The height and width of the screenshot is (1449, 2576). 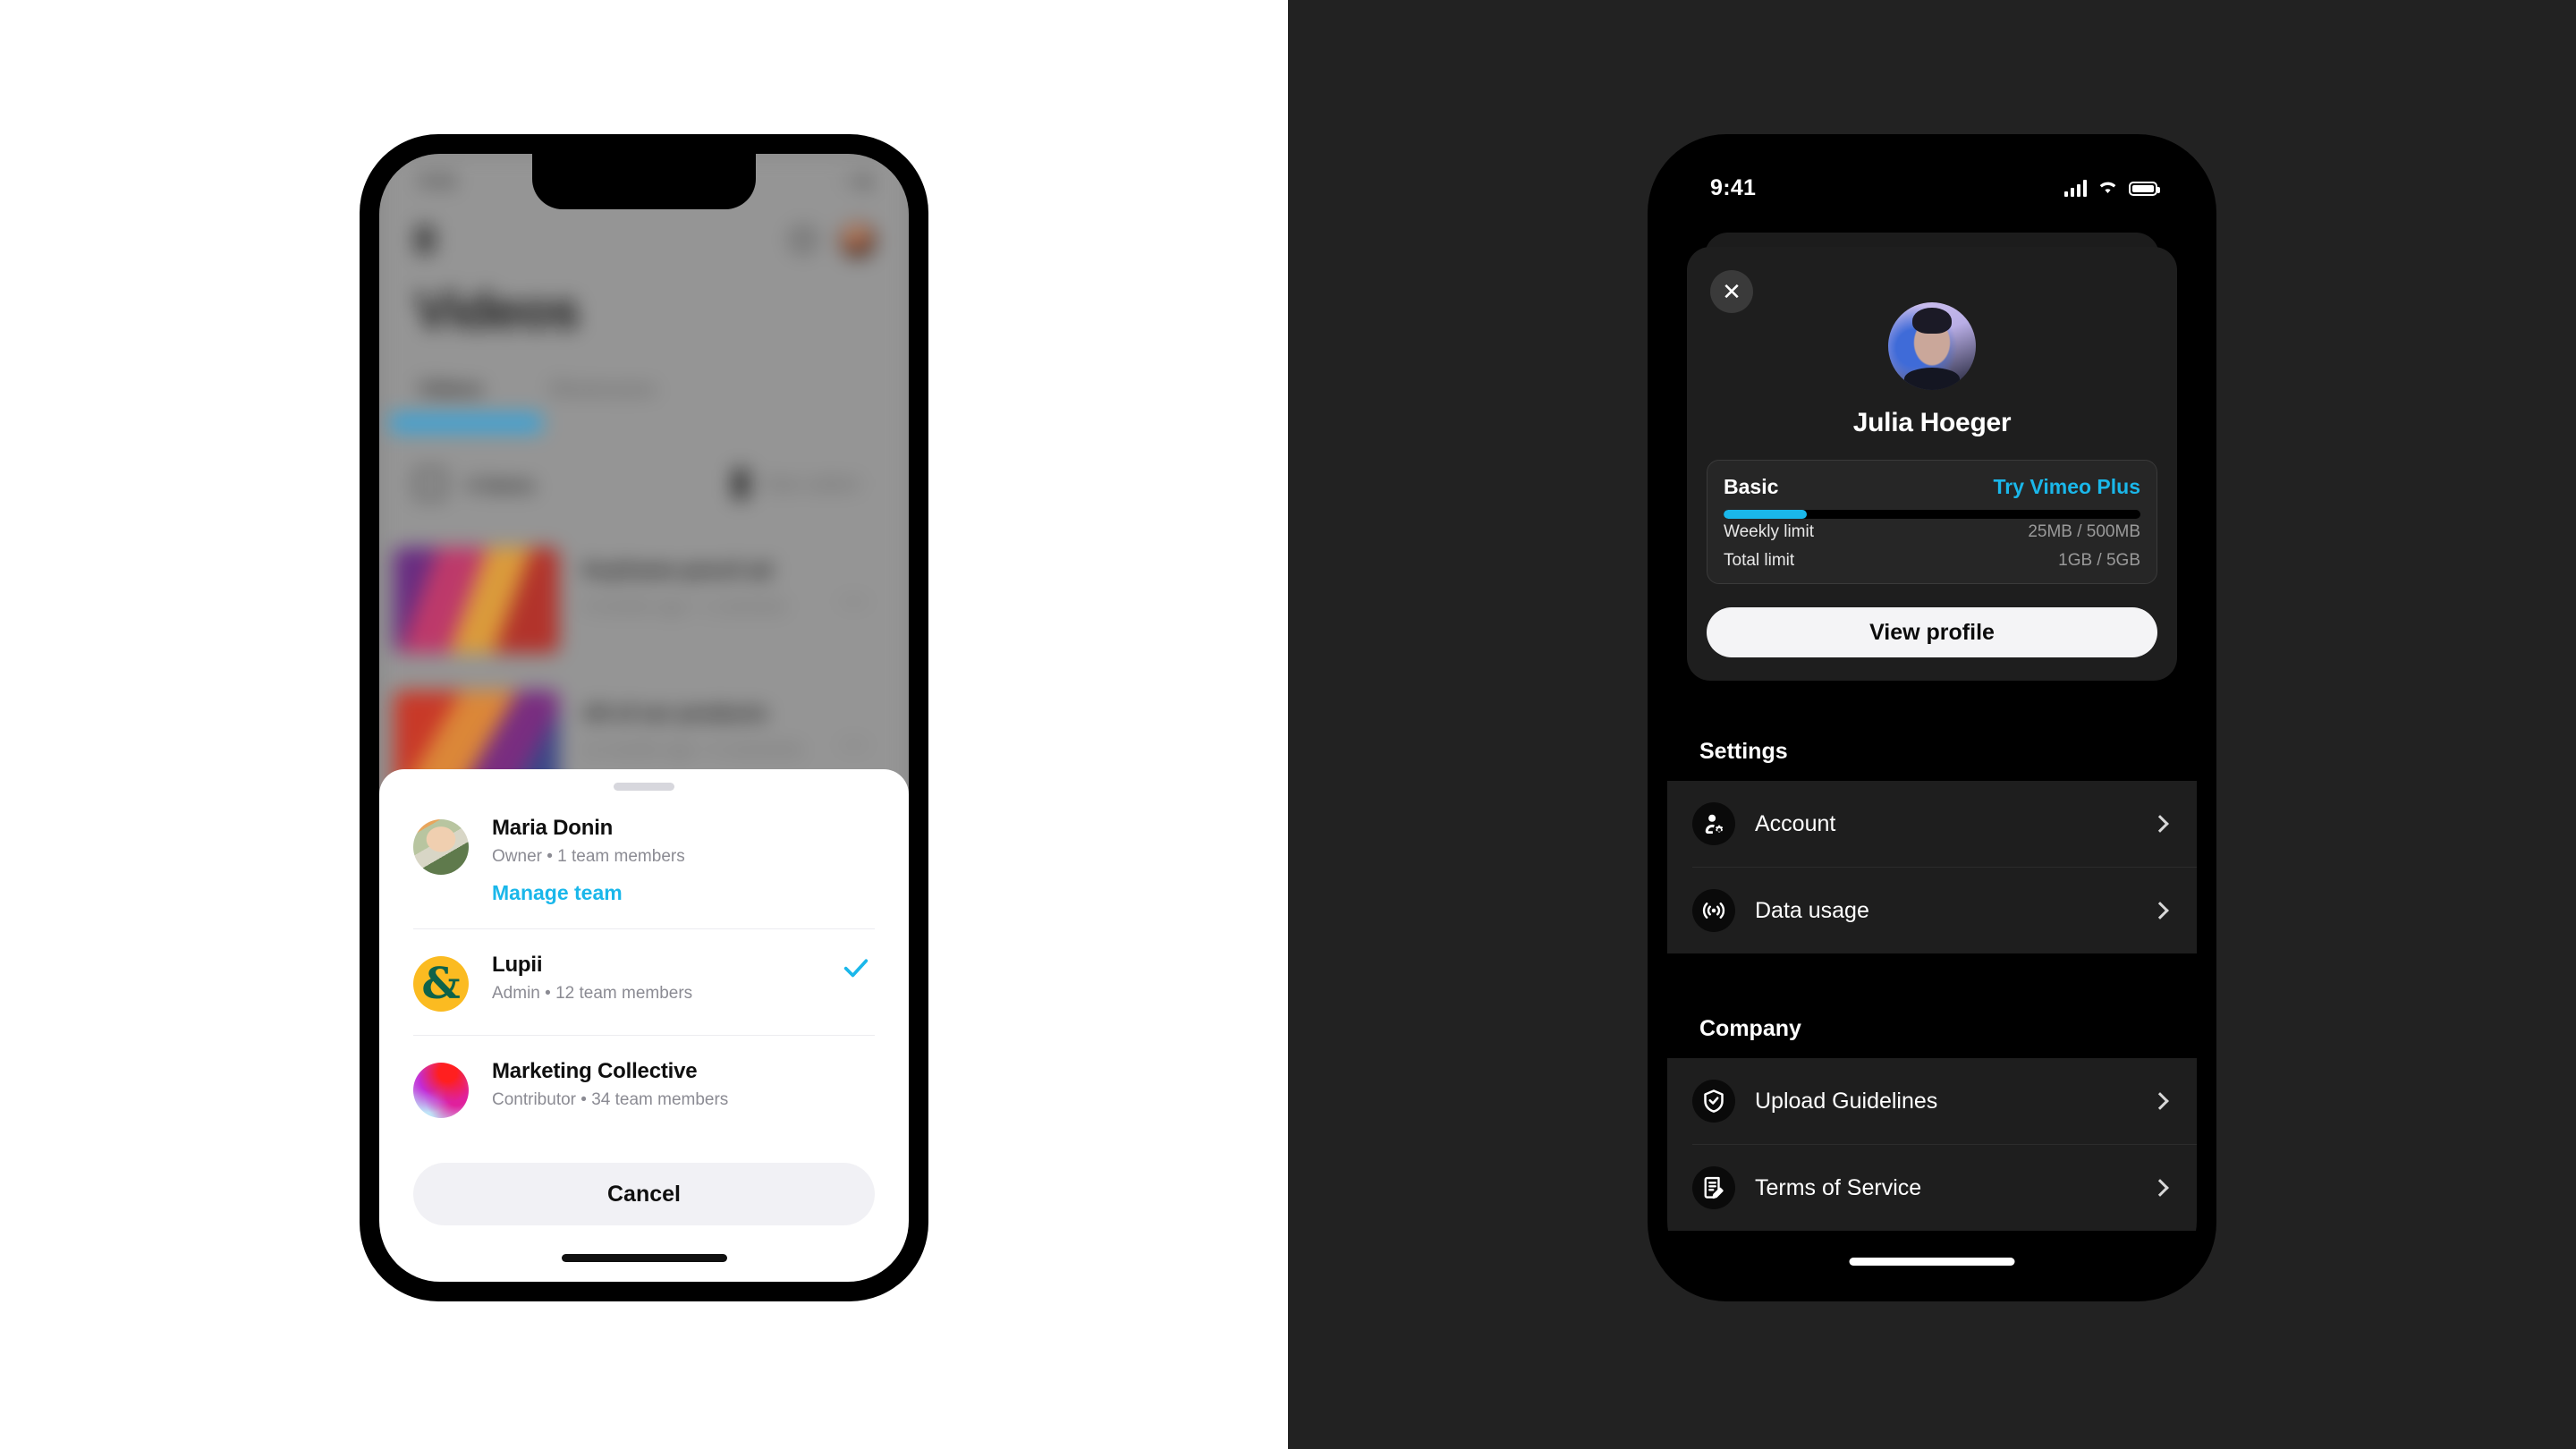 I want to click on settings-list: Account Data usage, so click(x=1932, y=867).